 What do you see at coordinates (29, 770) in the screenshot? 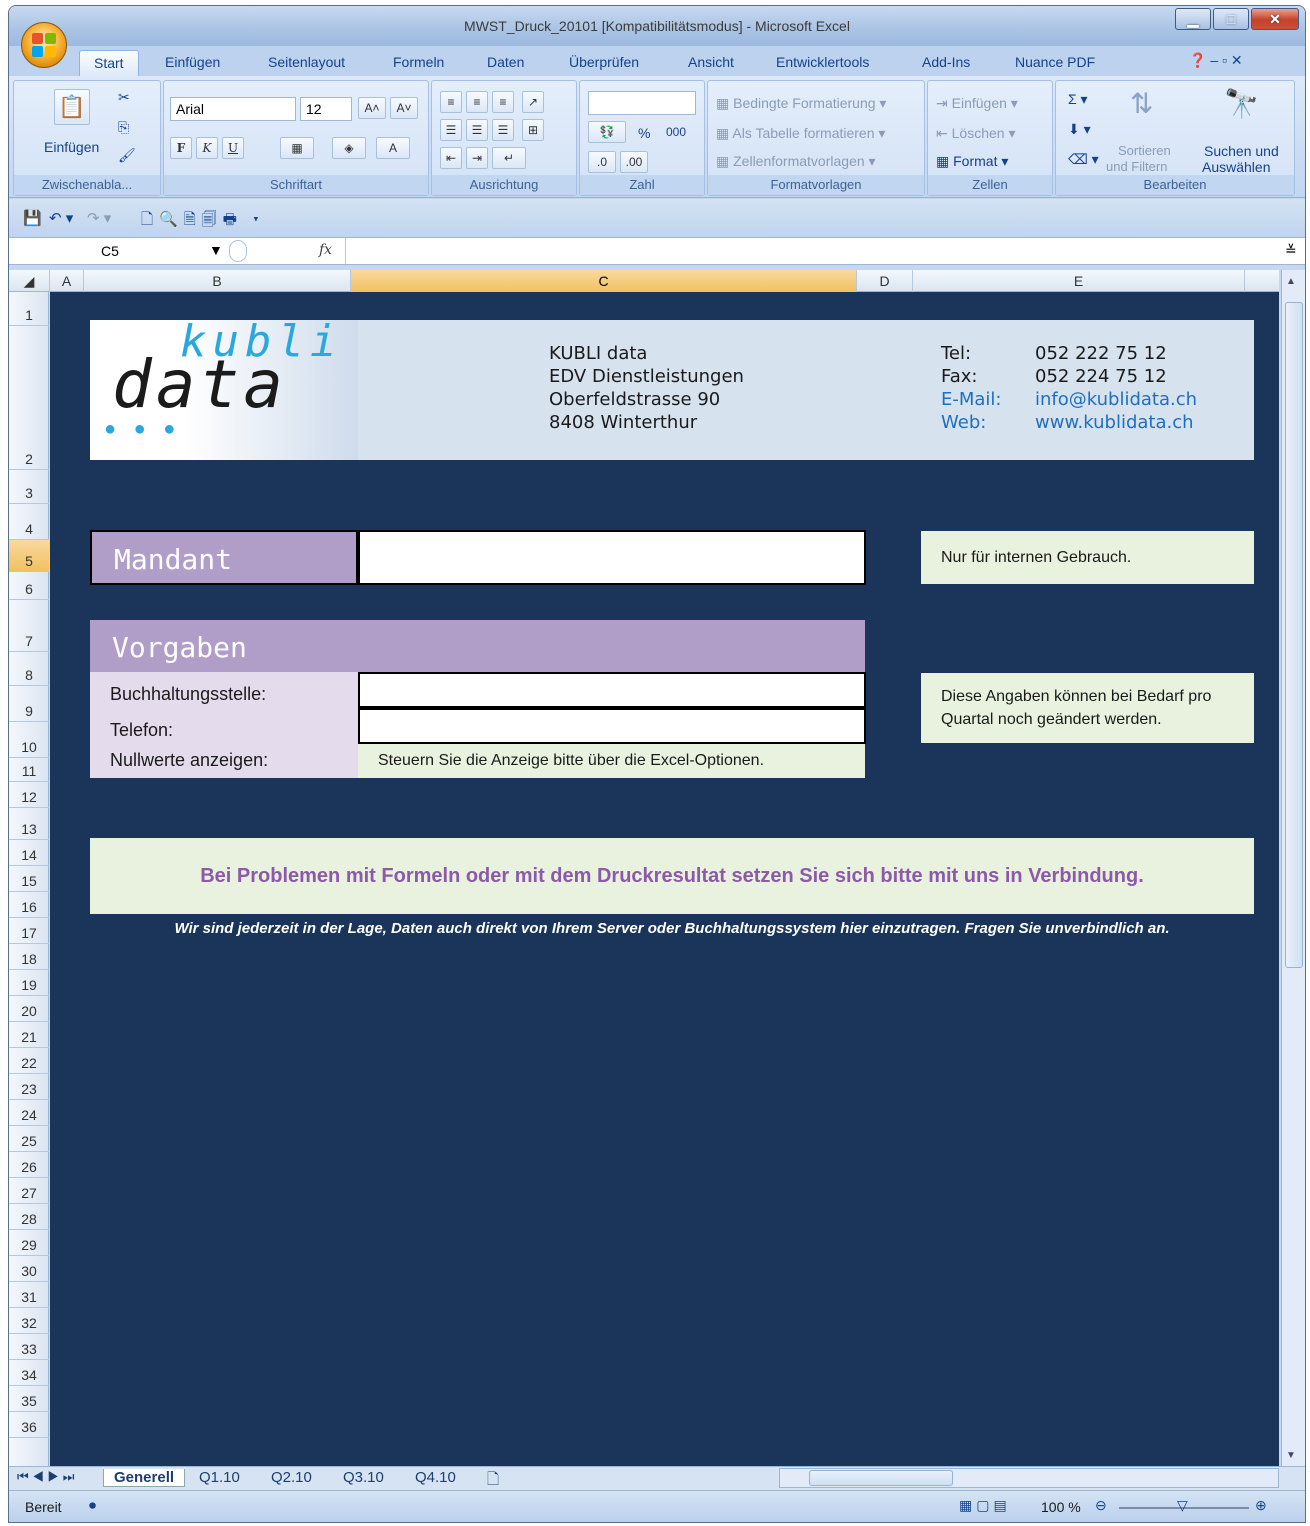
I see `row-header: 11` at bounding box center [29, 770].